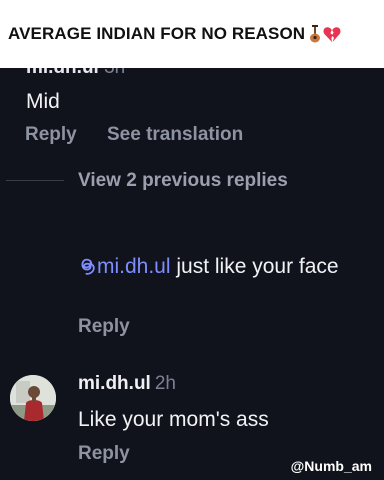 The height and width of the screenshot is (480, 384). What do you see at coordinates (157, 33) in the screenshot?
I see `caption-text: AVERAGE INDIAN FOR NO REASON` at bounding box center [157, 33].